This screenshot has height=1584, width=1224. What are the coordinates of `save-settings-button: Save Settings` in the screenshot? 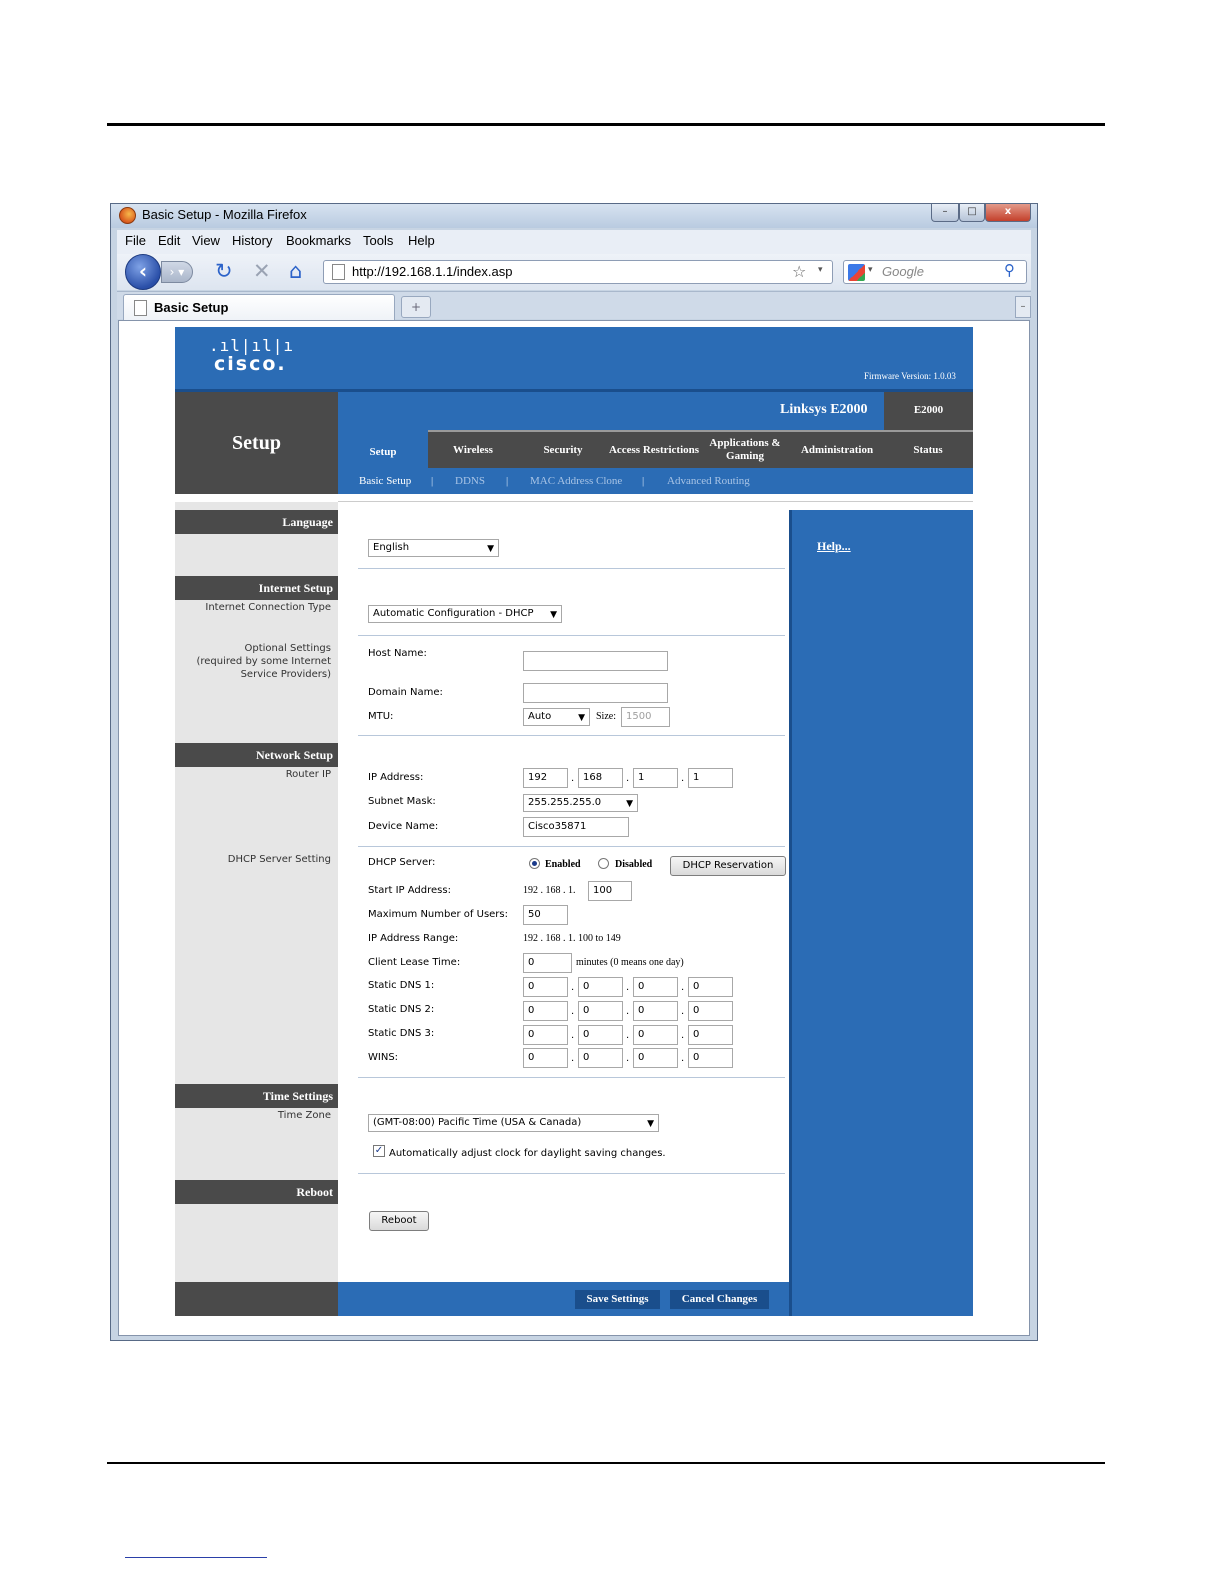 It's located at (617, 1299).